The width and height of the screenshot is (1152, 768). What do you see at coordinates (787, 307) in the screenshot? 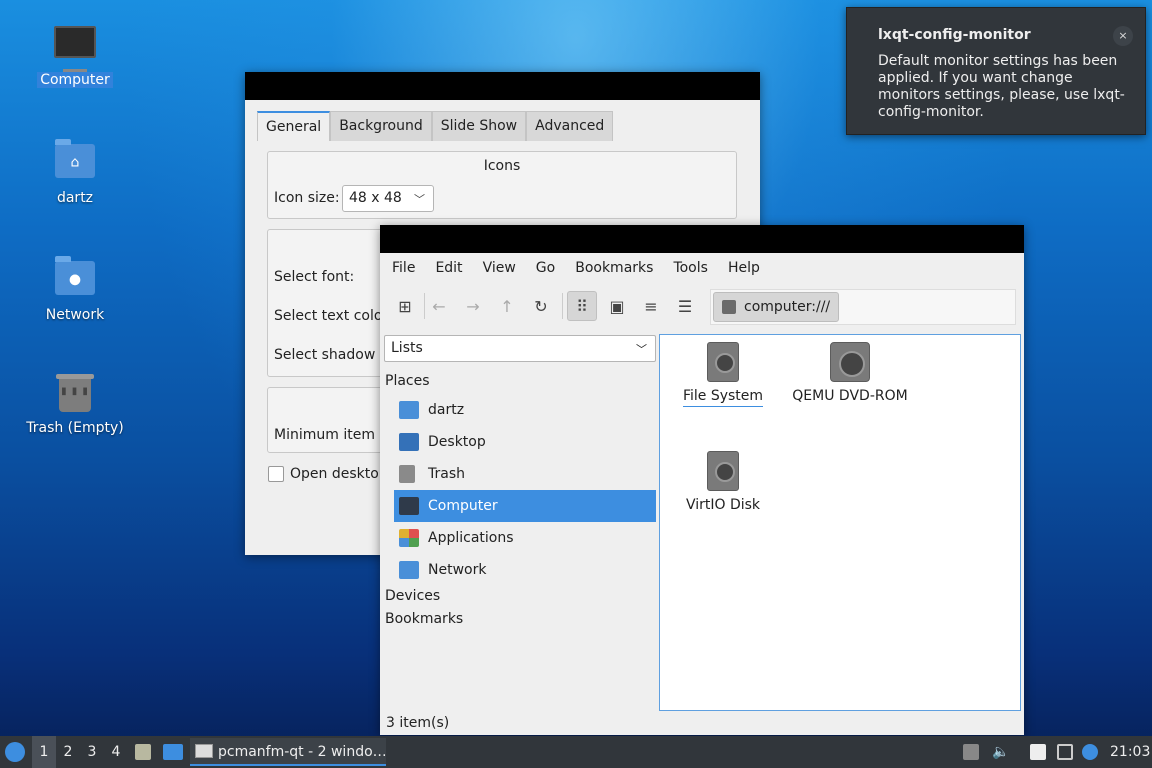
I see `path-text: computer:///` at bounding box center [787, 307].